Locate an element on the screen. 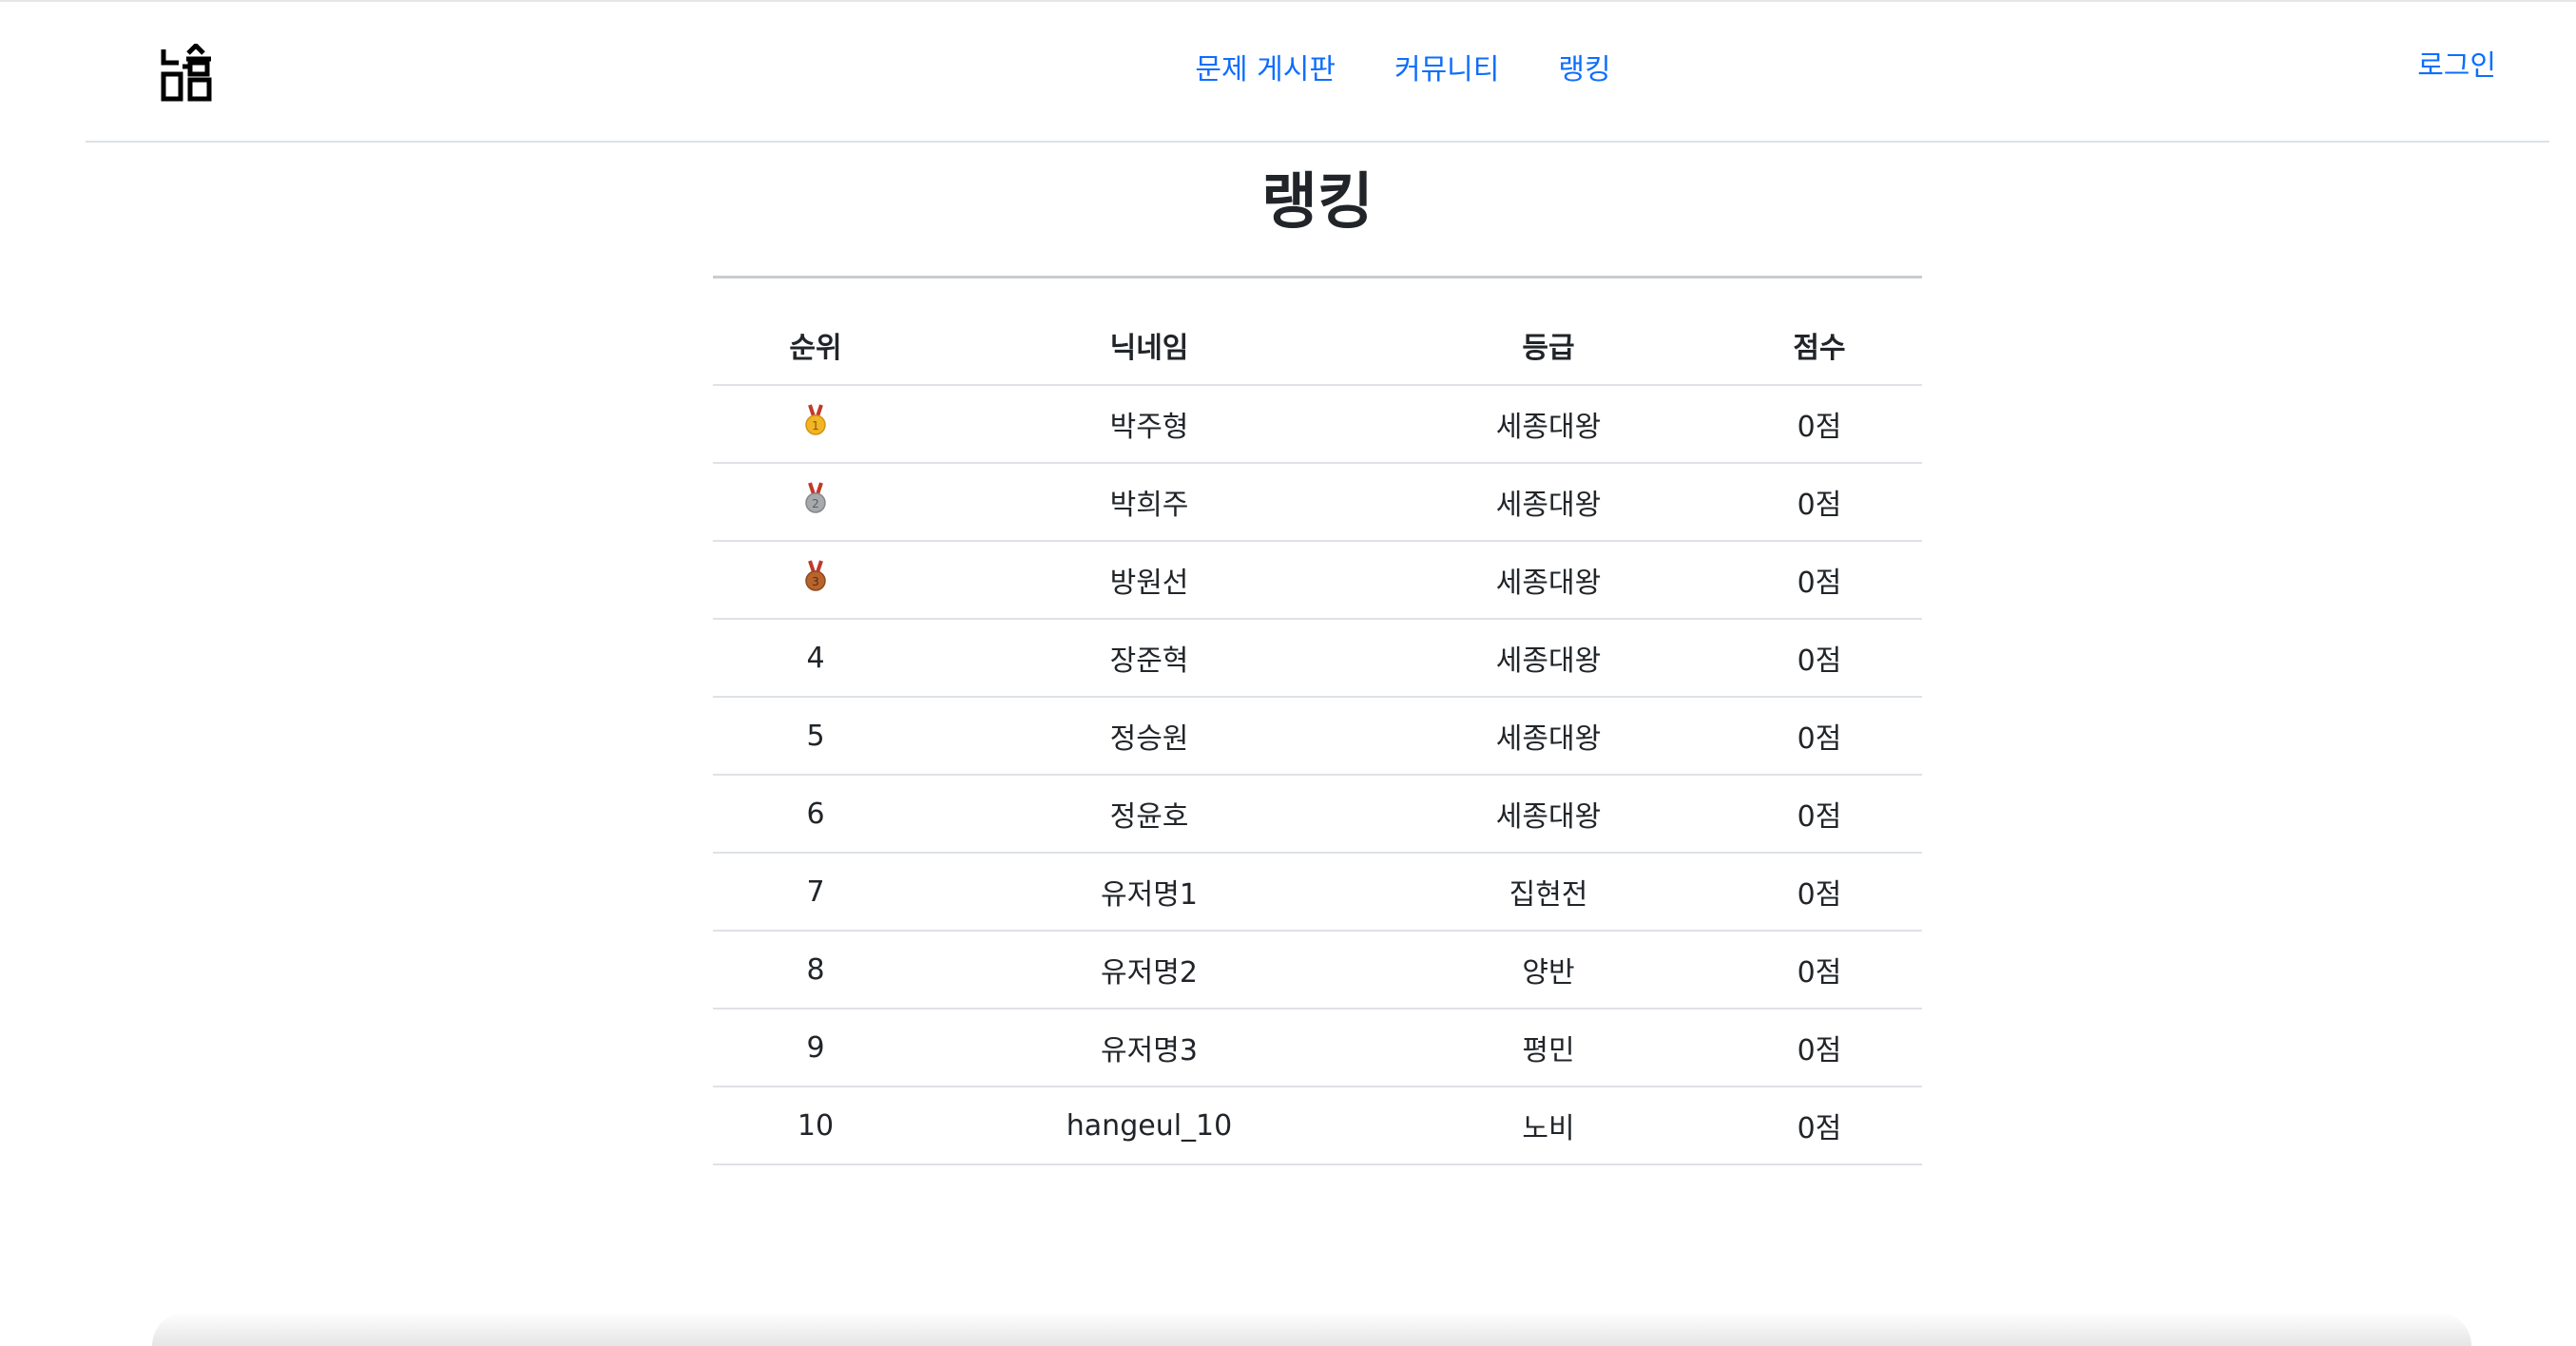 Image resolution: width=2576 pixels, height=1346 pixels. bronze-medal-icon: 3 is located at coordinates (816, 580).